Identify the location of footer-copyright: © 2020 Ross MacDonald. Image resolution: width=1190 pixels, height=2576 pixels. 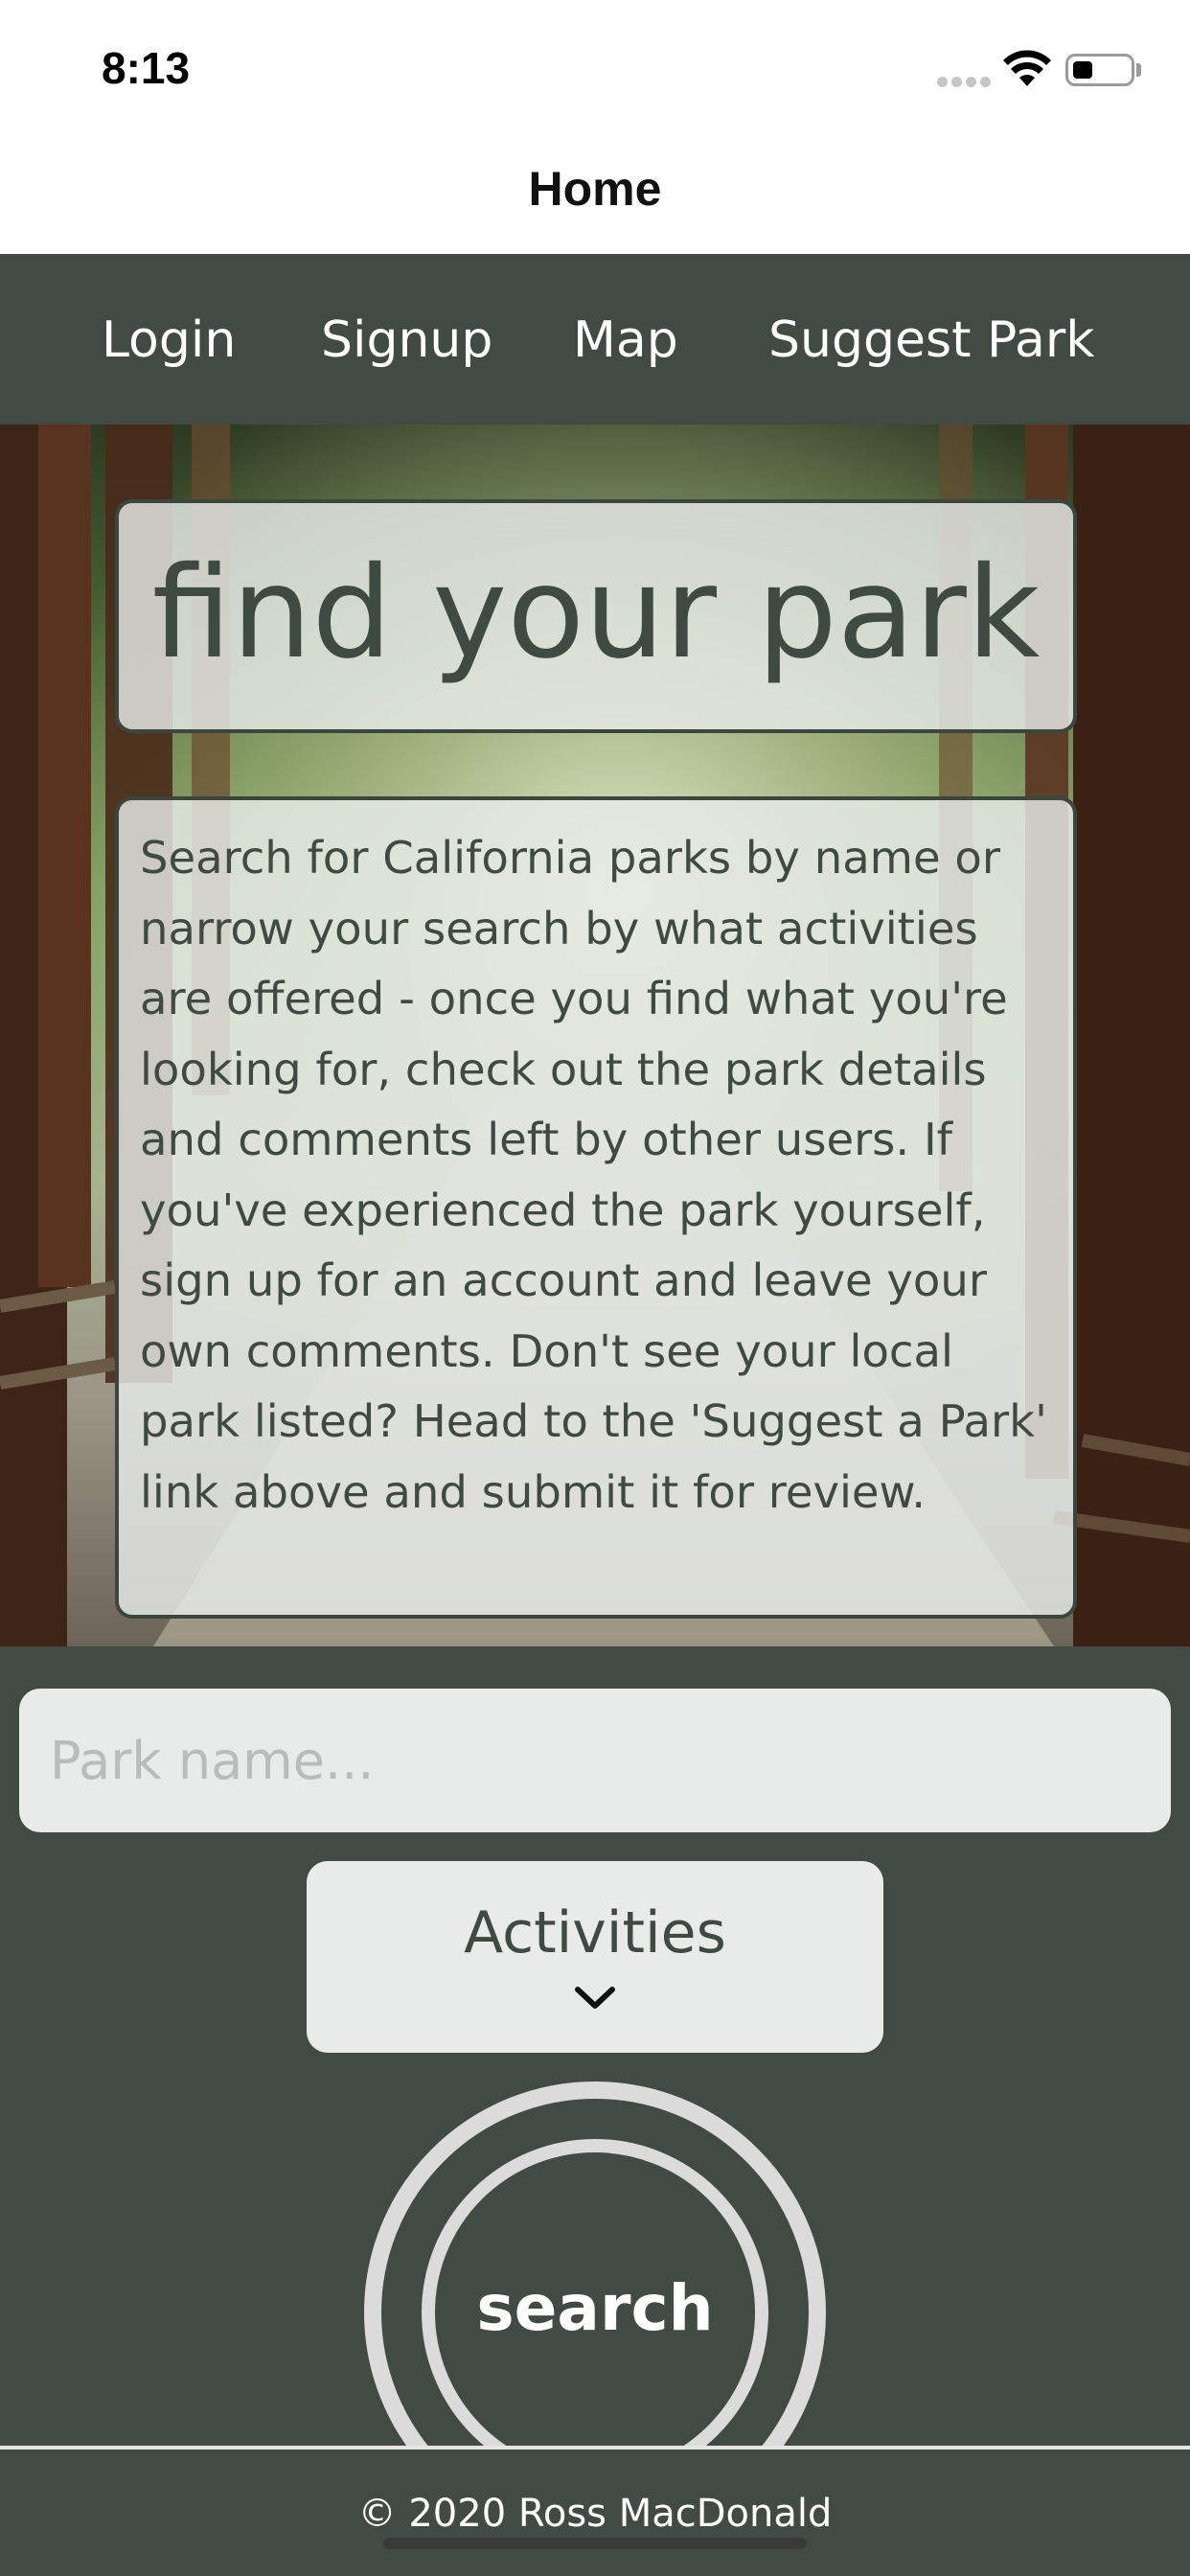
(595, 2514).